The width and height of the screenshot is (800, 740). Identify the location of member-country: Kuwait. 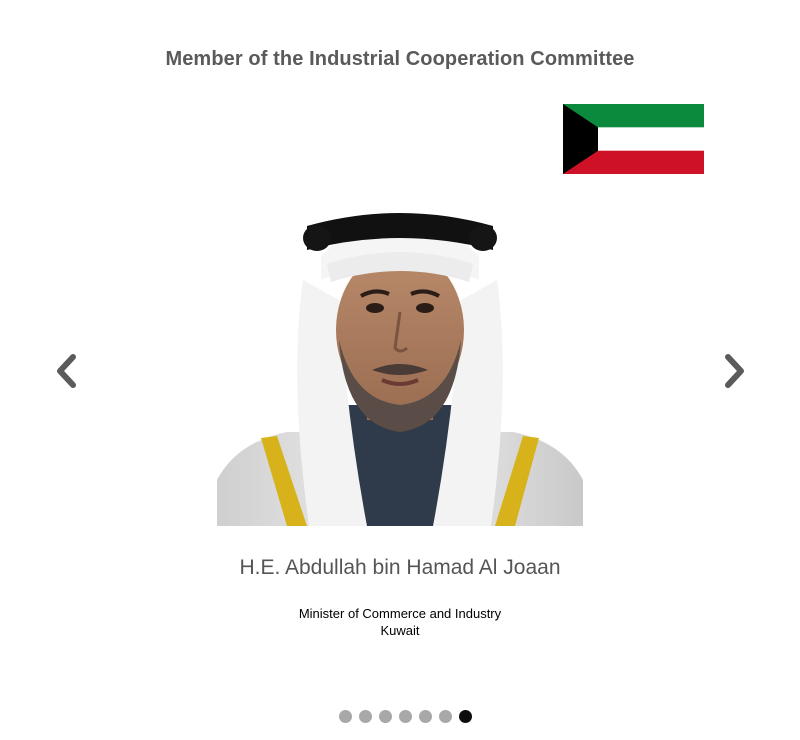
(400, 630).